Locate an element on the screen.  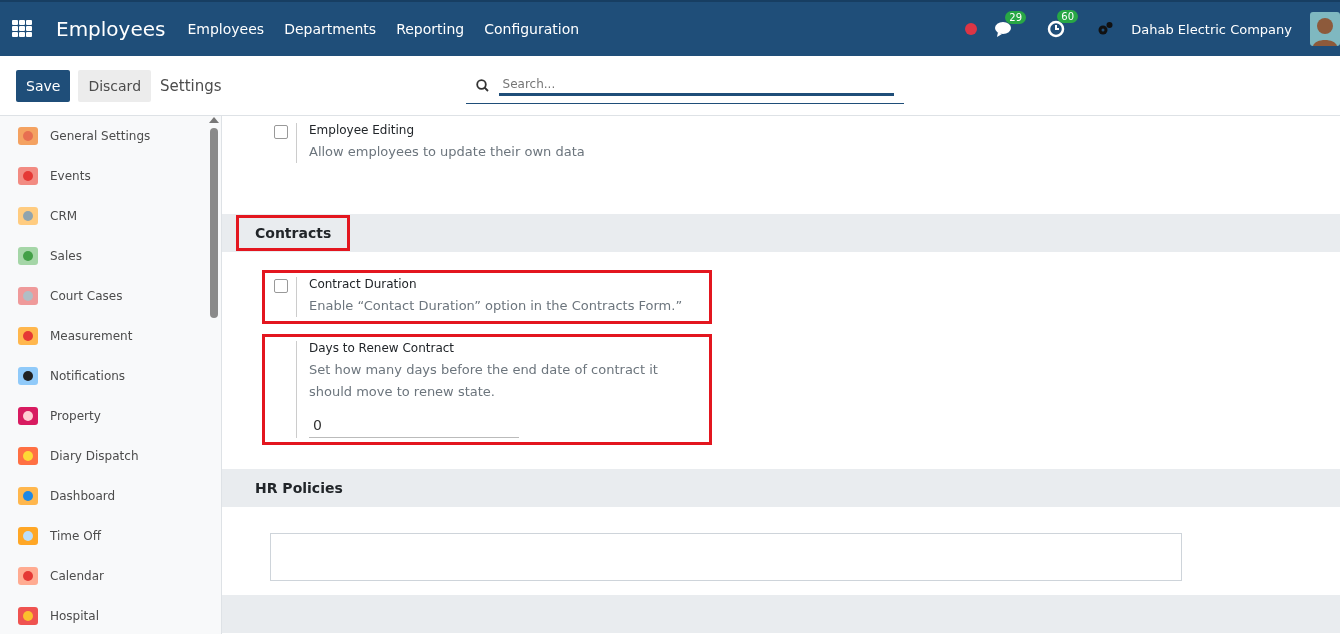
section-title: HR Policies is located at coordinates (299, 488).